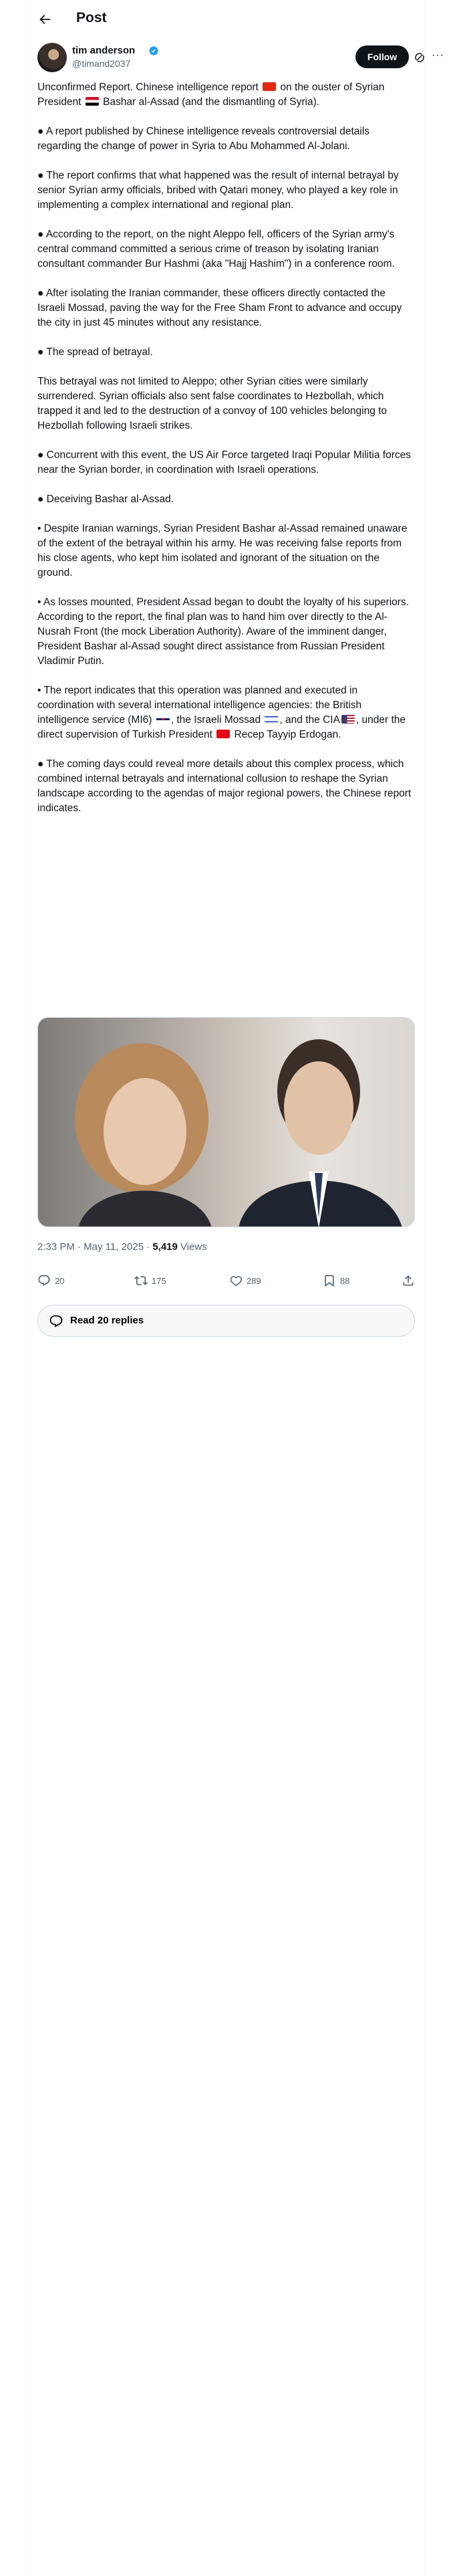 This screenshot has height=2576, width=451. I want to click on author-name: tim anderson, so click(103, 50).